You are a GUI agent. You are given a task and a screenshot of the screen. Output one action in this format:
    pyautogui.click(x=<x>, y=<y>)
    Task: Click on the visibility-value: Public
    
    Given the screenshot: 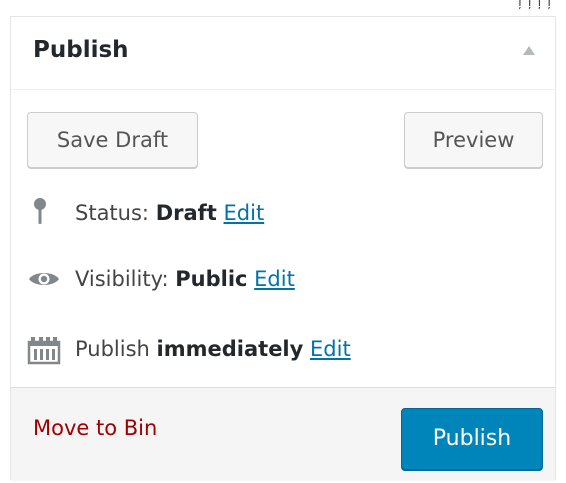 What is the action you would take?
    pyautogui.click(x=211, y=279)
    